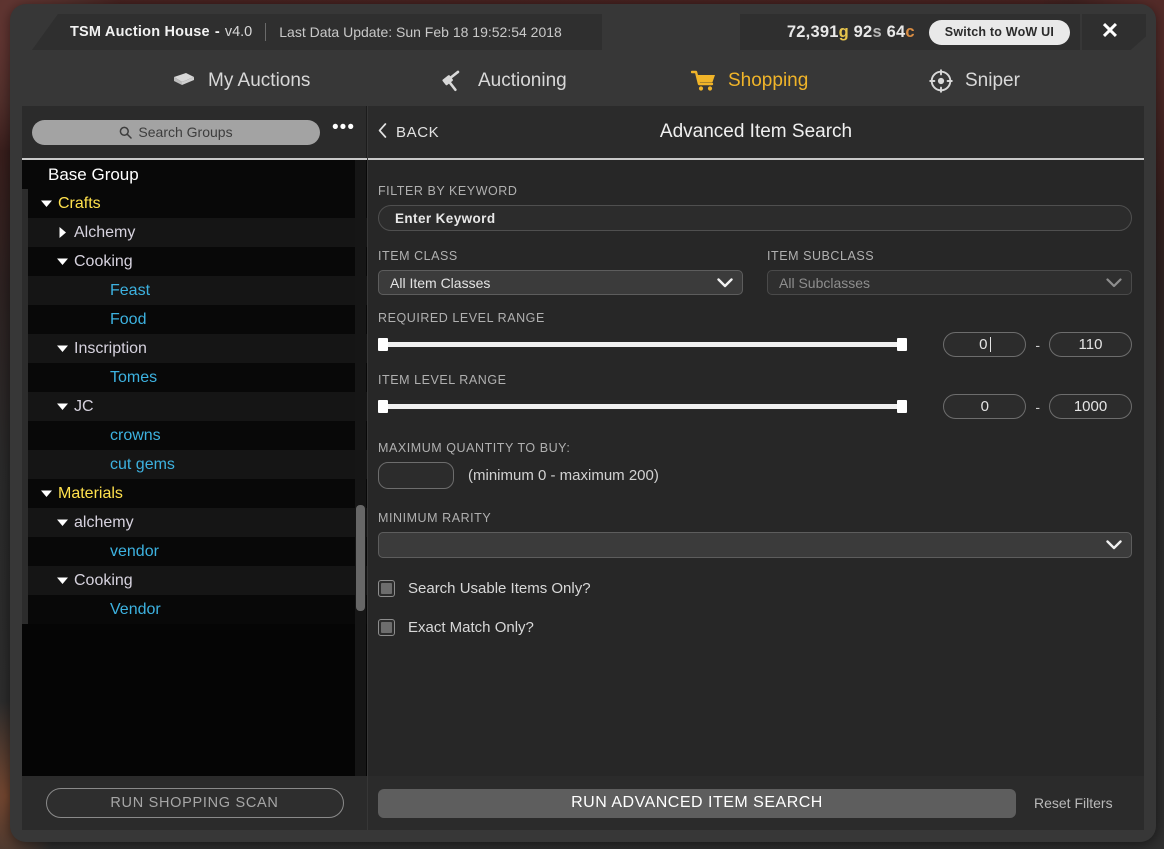 This screenshot has width=1164, height=849. I want to click on tree-row-label: cut gems, so click(142, 464).